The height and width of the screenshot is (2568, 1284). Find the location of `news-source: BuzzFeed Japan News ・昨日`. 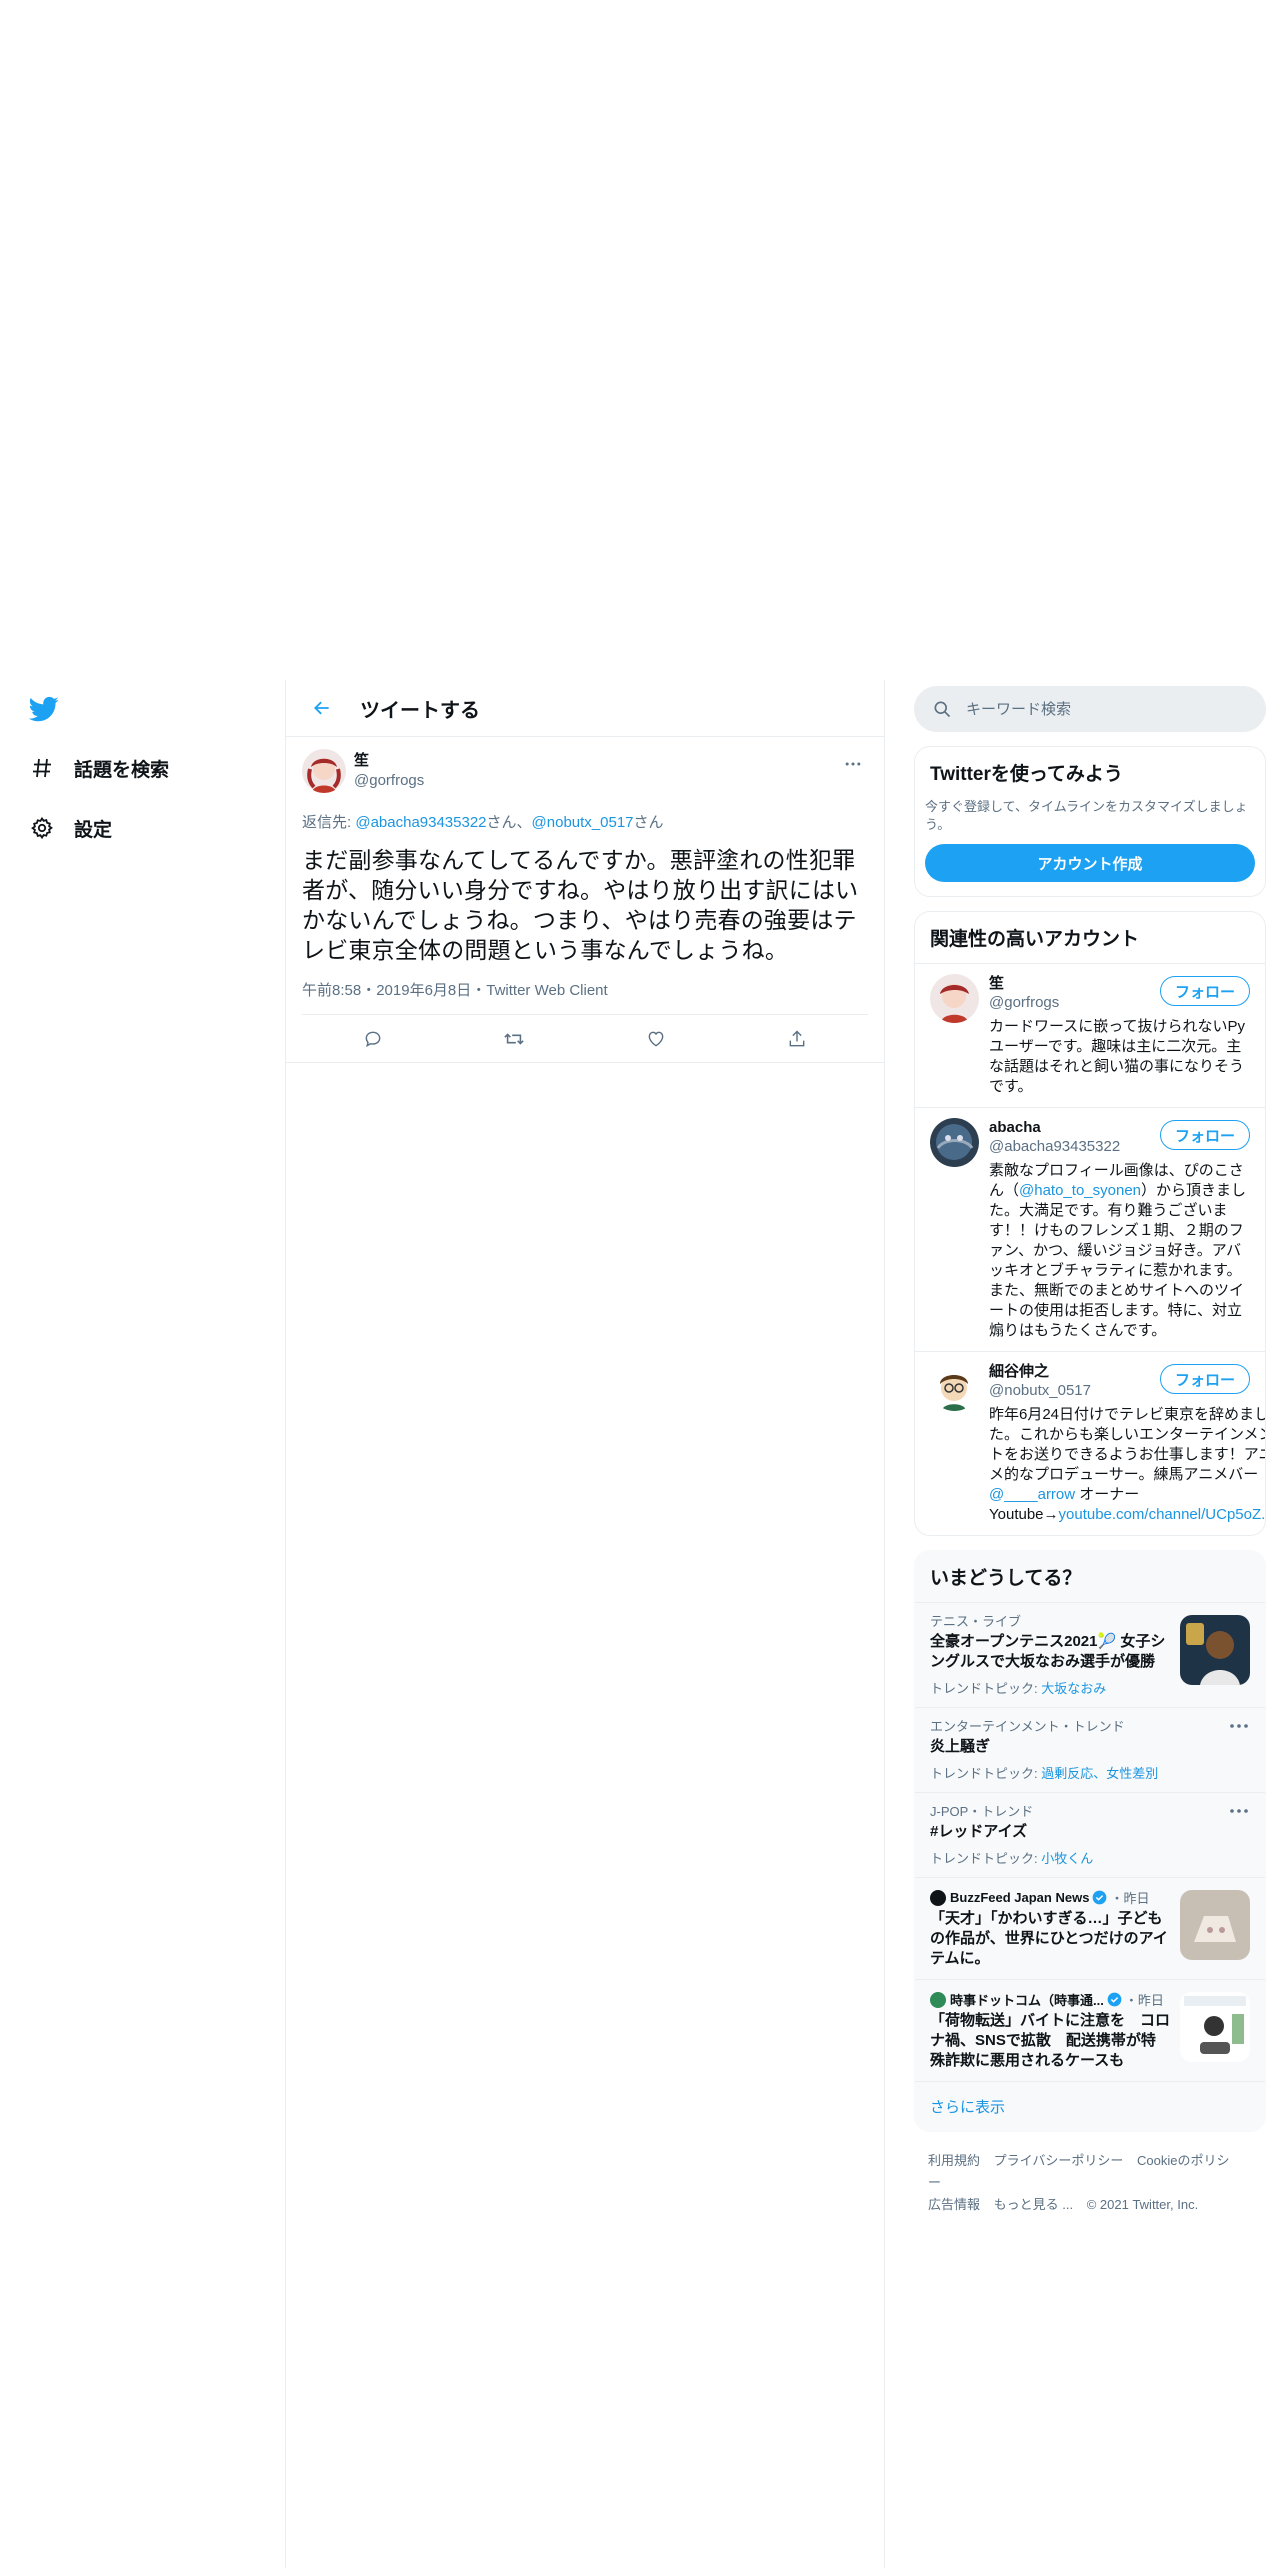

news-source: BuzzFeed Japan News ・昨日 is located at coordinates (1050, 1897).